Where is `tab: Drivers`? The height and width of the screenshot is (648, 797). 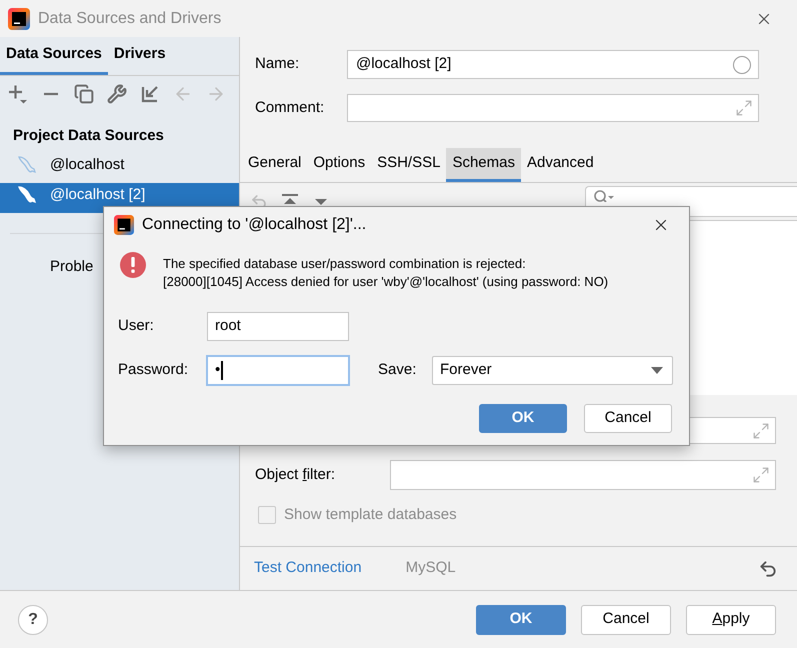 tab: Drivers is located at coordinates (140, 56).